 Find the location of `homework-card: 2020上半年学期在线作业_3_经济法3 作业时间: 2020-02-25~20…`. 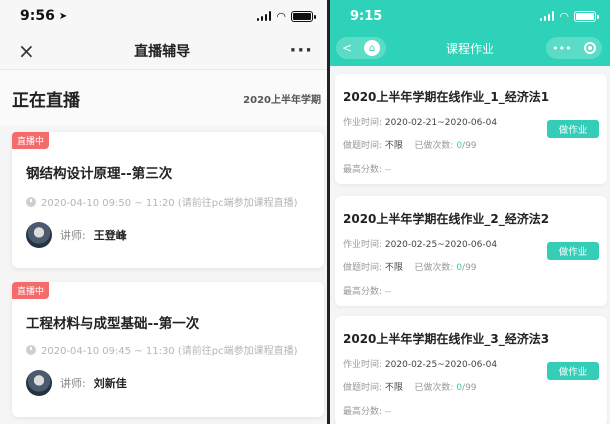

homework-card: 2020上半年学期在线作业_3_经济法3 作业时间: 2020-02-25~20… is located at coordinates (471, 370).